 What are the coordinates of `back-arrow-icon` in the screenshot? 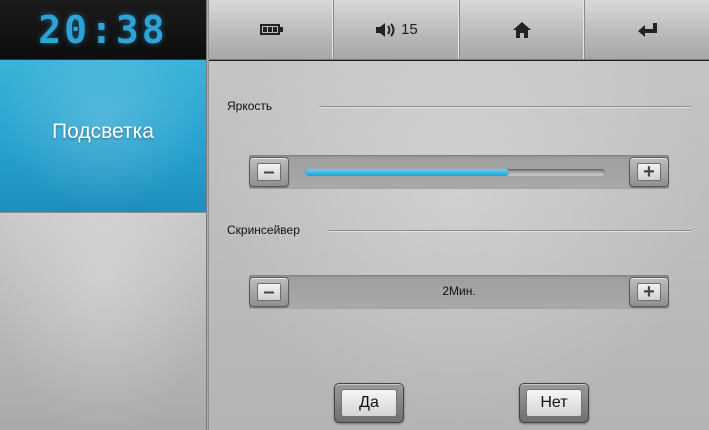 It's located at (647, 29).